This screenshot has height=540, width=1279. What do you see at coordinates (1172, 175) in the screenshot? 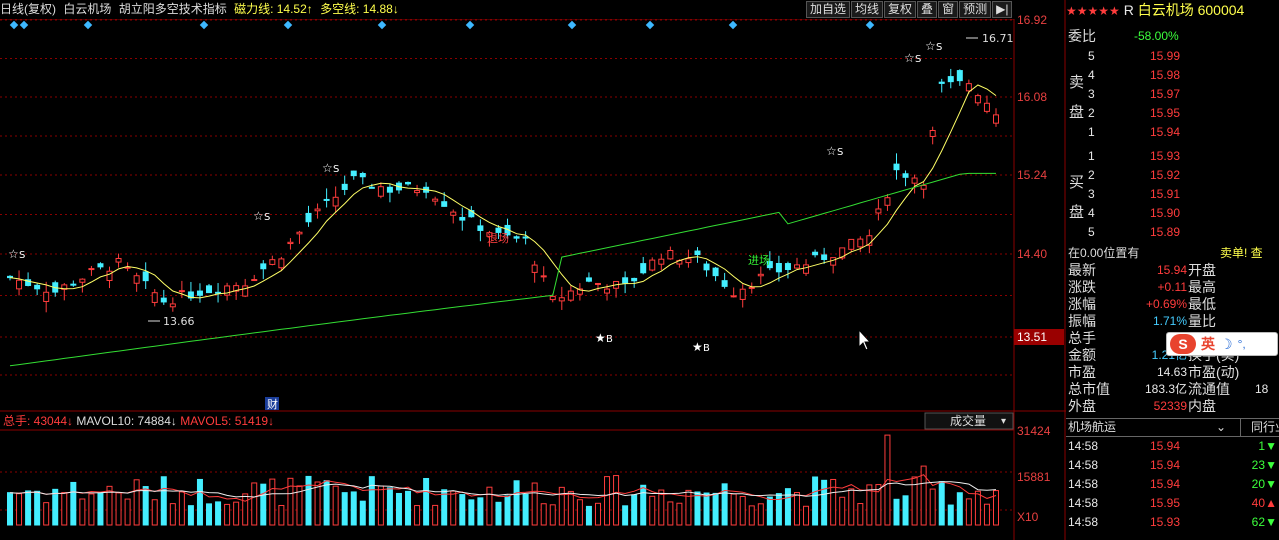
I see `bid-row: 2 15.92` at bounding box center [1172, 175].